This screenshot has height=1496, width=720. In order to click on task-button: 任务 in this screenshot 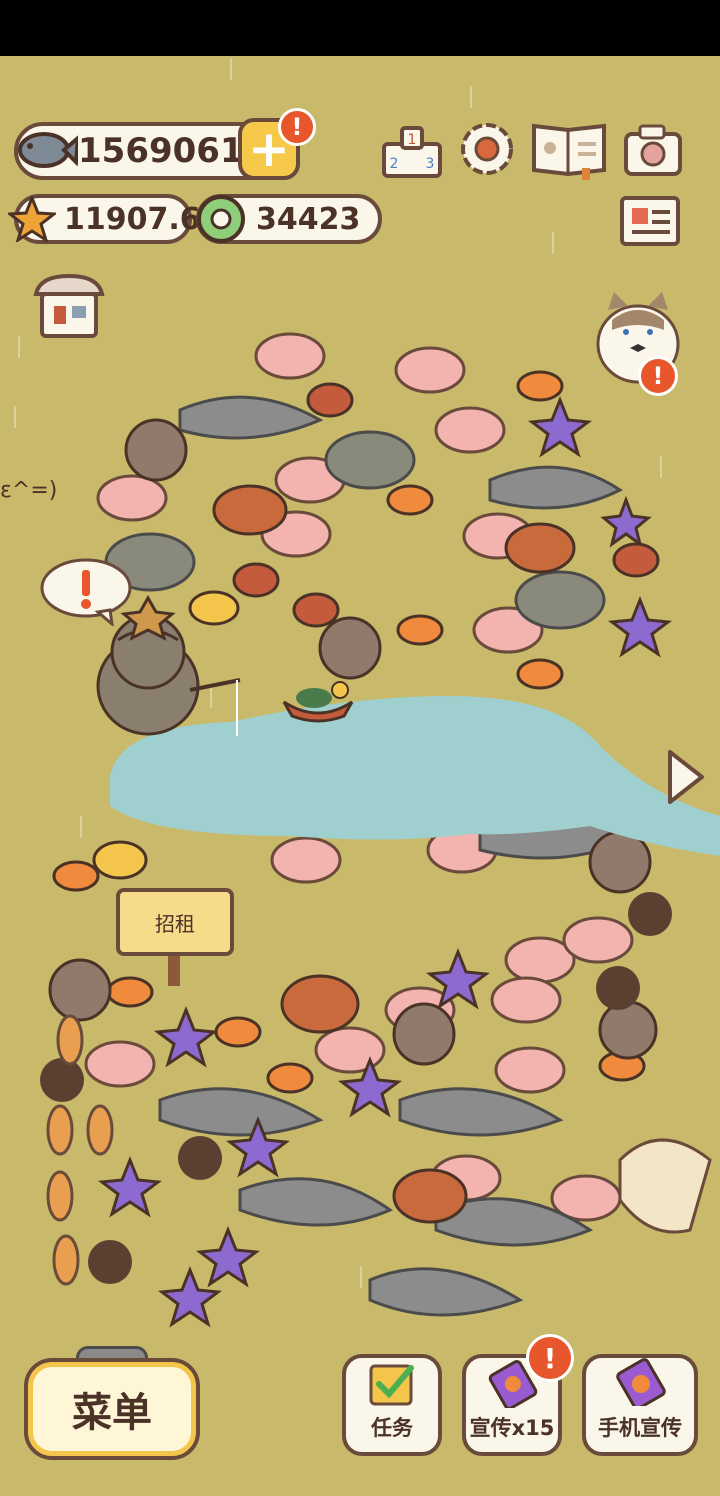, I will do `click(392, 1405)`.